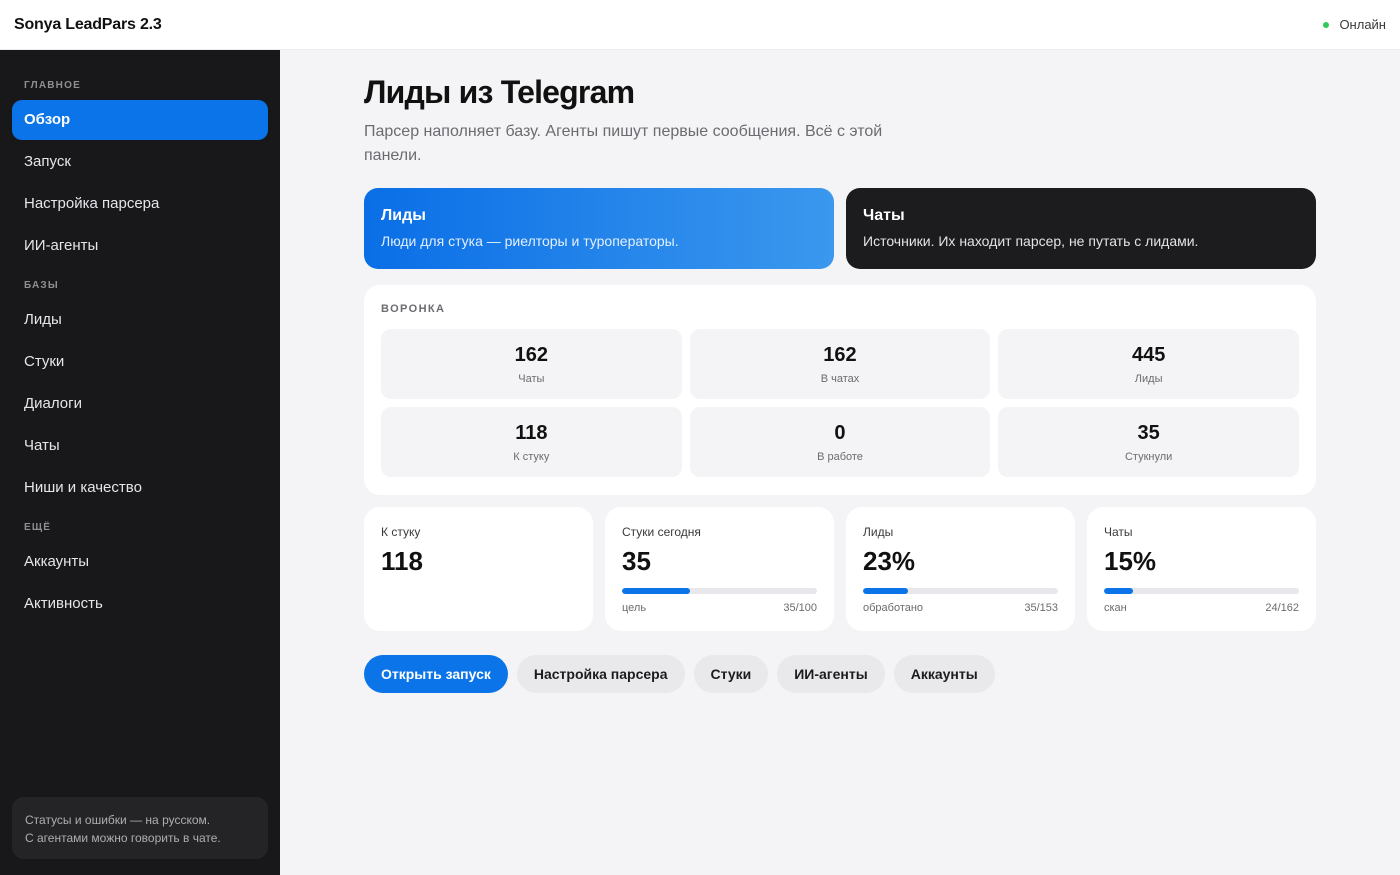 This screenshot has height=875, width=1400. I want to click on status-dot-icon, so click(1326, 24).